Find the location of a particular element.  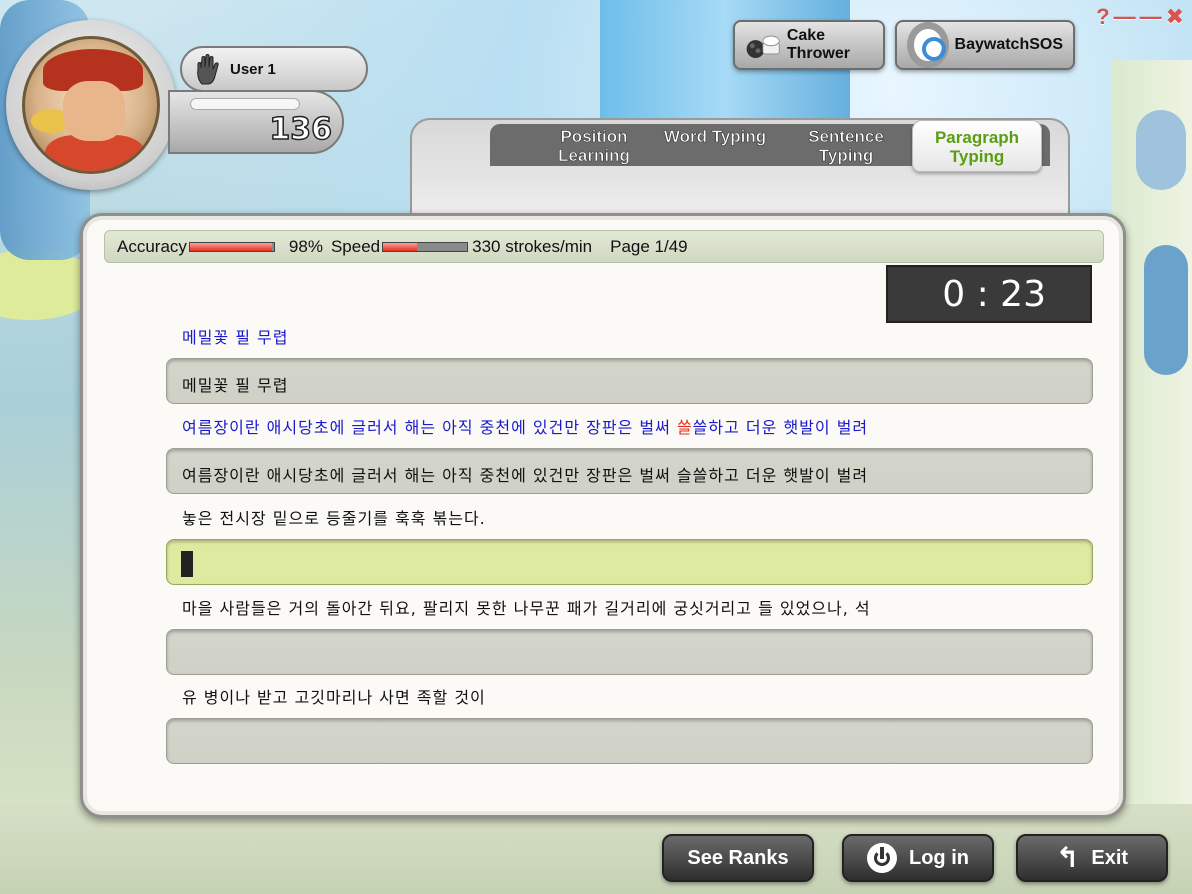

accuracy-meter is located at coordinates (231, 246).